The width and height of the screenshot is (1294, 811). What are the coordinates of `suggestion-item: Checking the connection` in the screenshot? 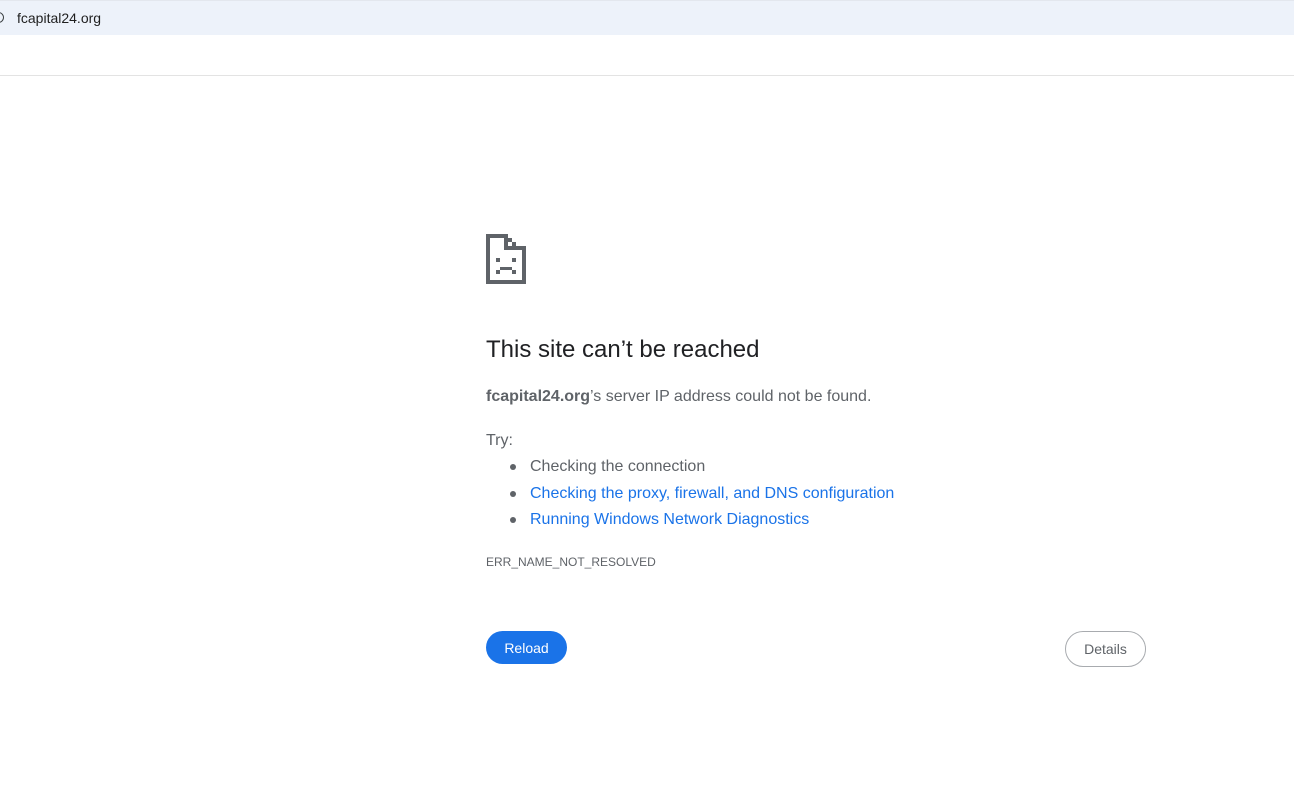 It's located at (690, 469).